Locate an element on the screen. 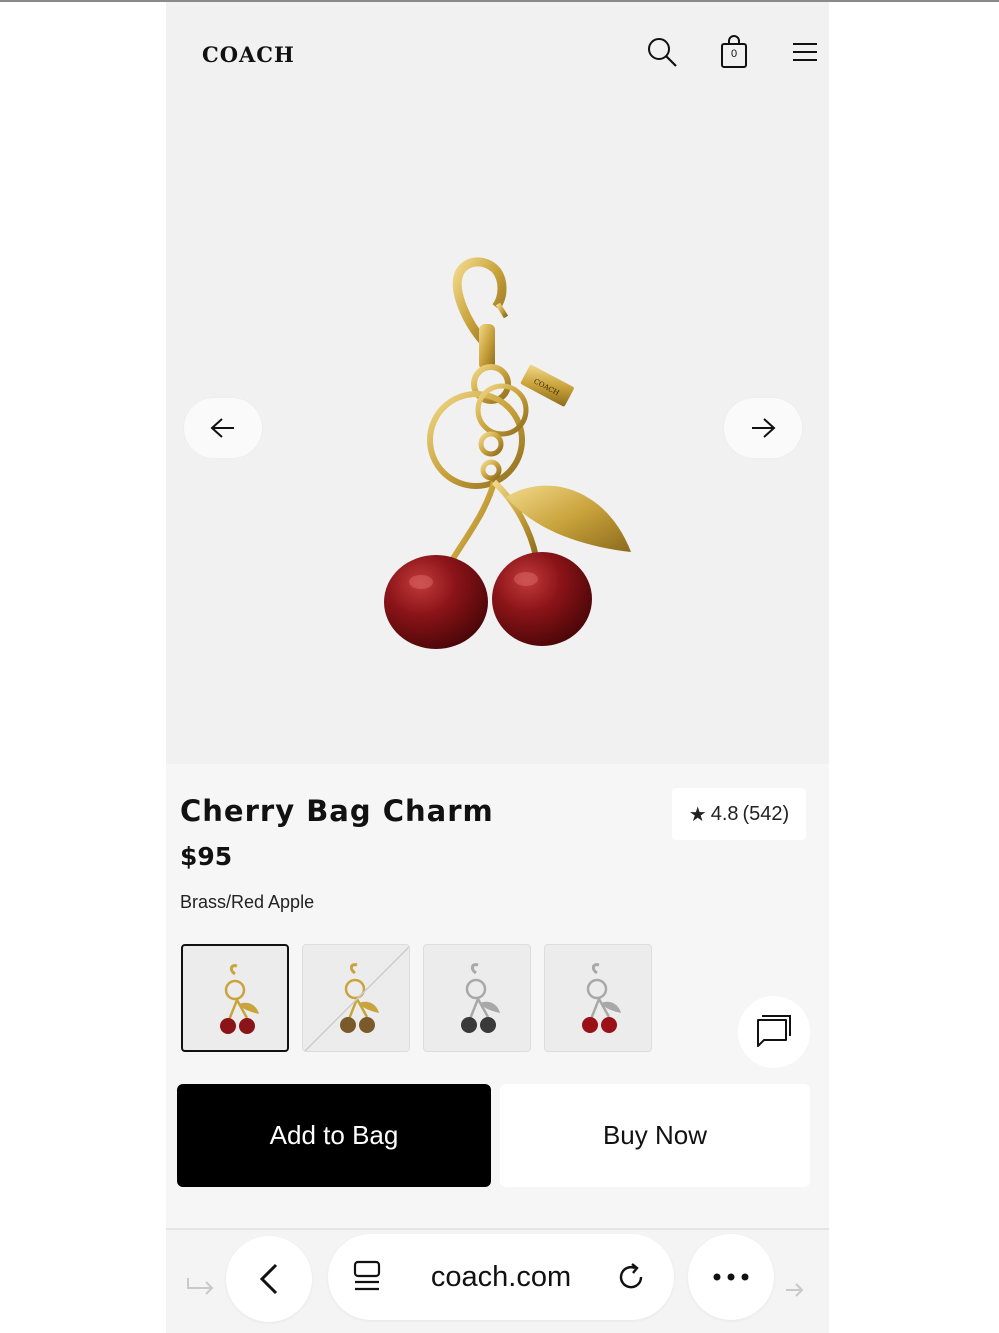  chat-button is located at coordinates (774, 1032).